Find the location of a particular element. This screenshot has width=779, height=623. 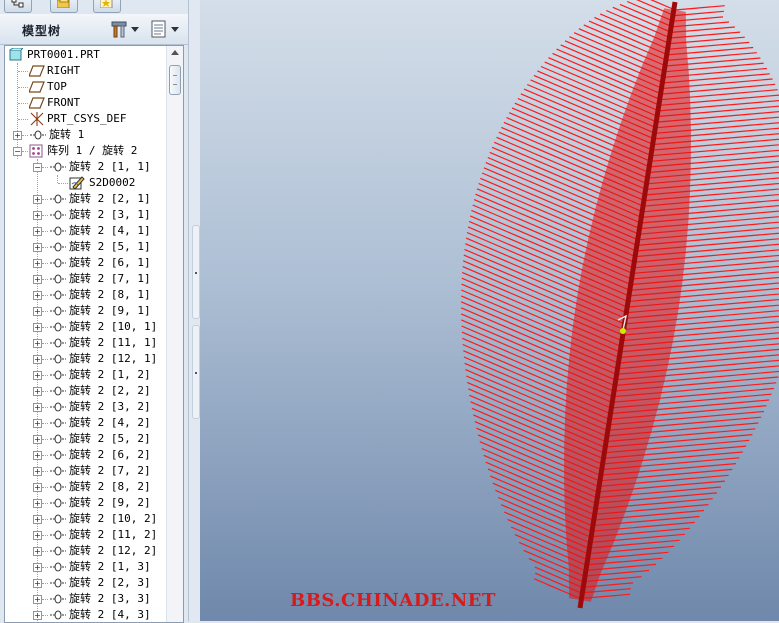

tree-label: 旋转 2 [2, 1] is located at coordinates (110, 198).